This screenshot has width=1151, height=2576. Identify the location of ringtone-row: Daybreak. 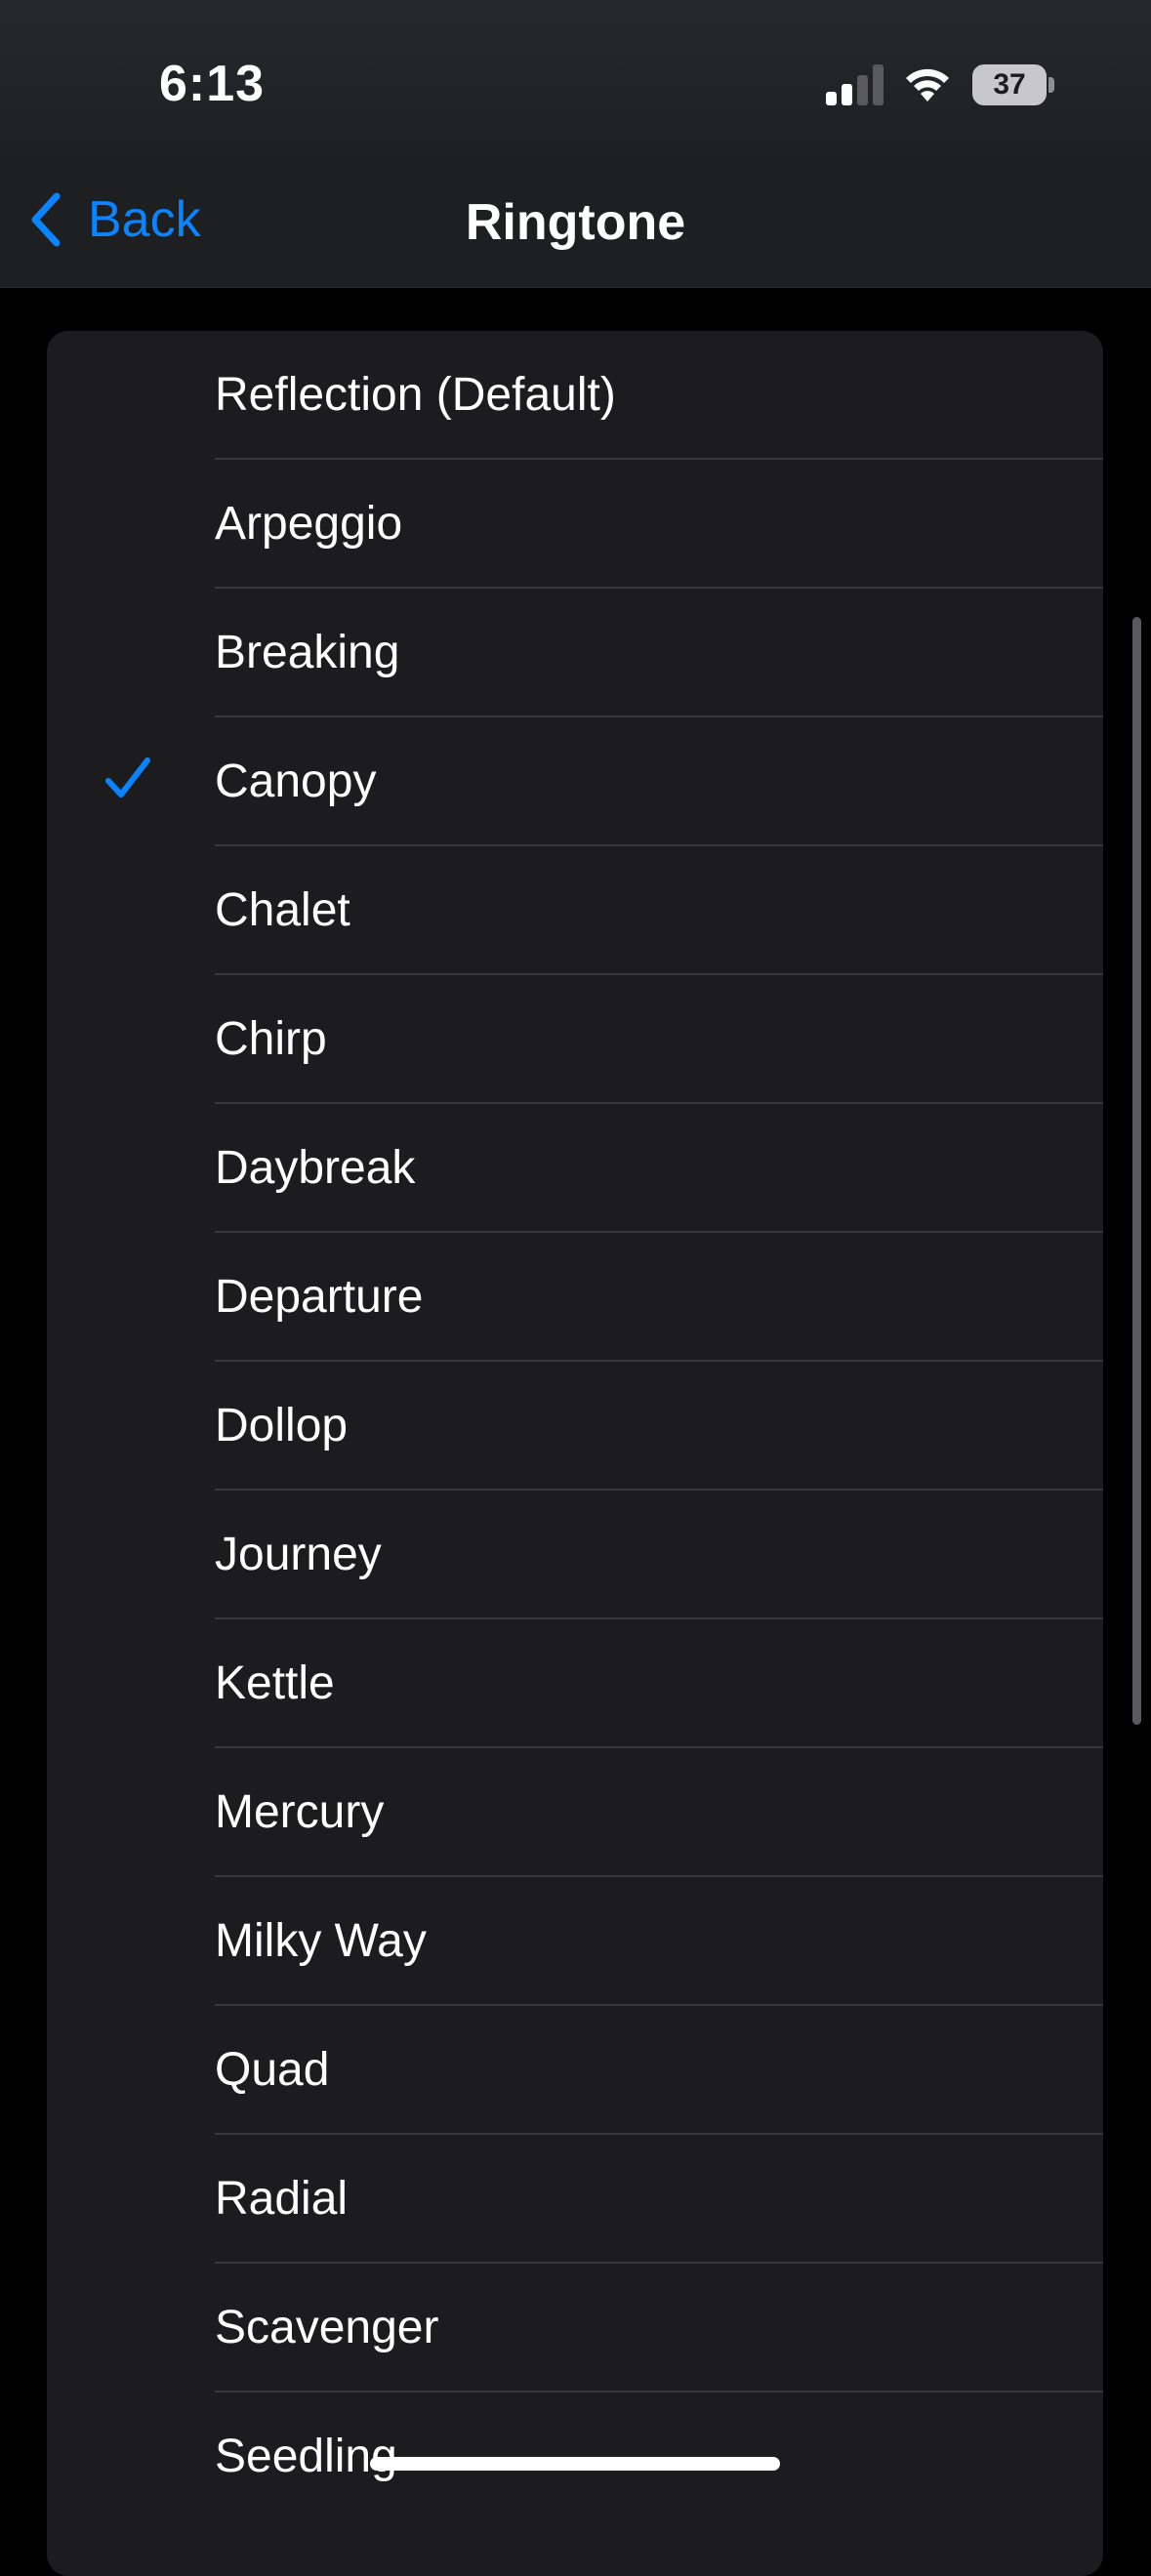
(575, 1168).